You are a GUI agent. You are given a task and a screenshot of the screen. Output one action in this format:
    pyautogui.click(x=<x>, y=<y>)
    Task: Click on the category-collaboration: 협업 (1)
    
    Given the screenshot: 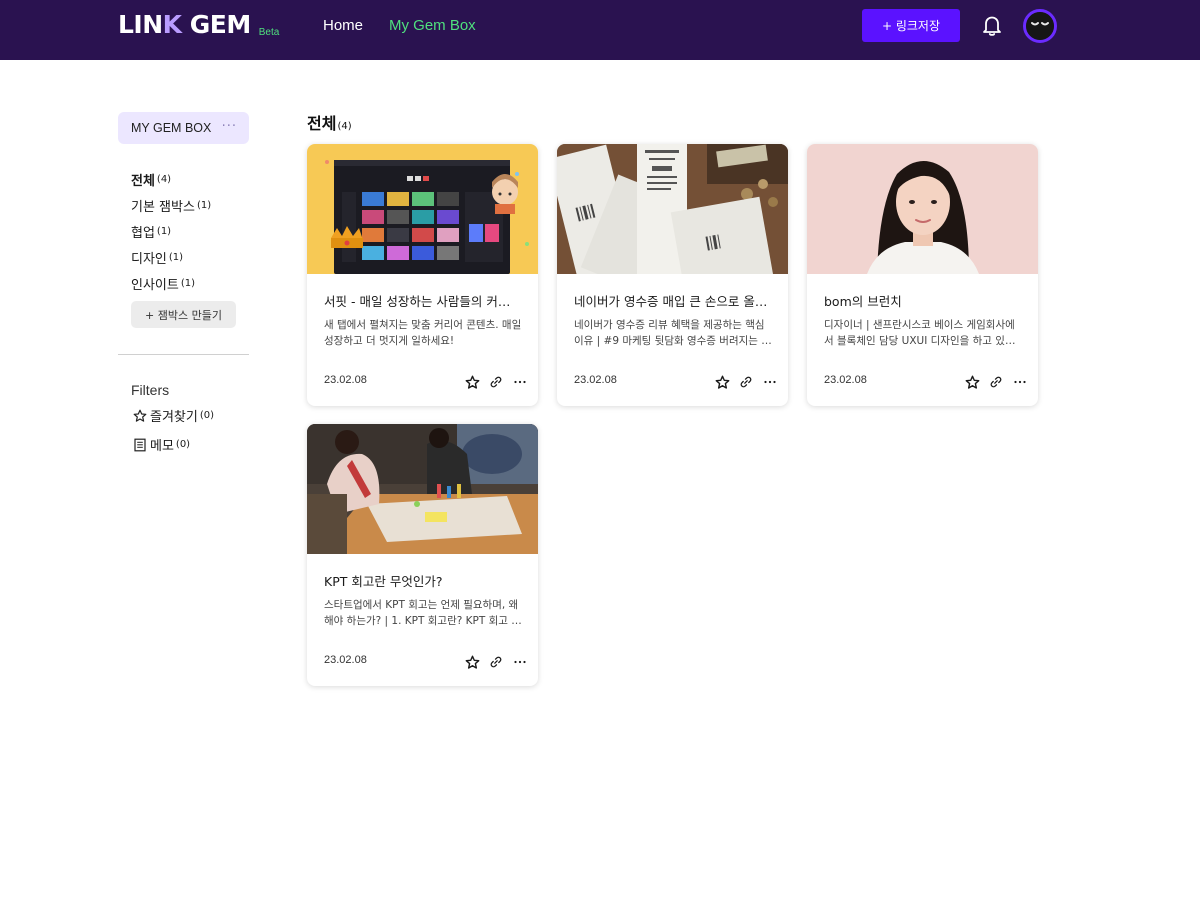 What is the action you would take?
    pyautogui.click(x=171, y=231)
    